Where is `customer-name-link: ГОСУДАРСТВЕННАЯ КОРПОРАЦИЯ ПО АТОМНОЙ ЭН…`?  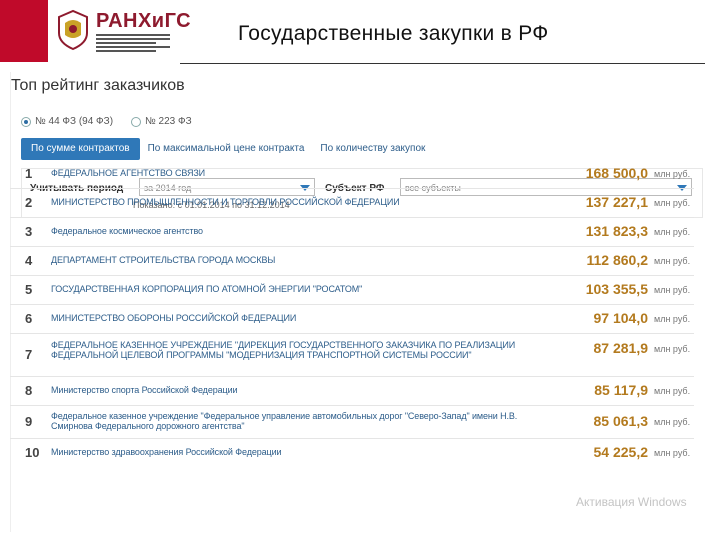
customer-name-link: ГОСУДАРСТВЕННАЯ КОРПОРАЦИЯ ПО АТОМНОЙ ЭН… is located at coordinates (296, 289).